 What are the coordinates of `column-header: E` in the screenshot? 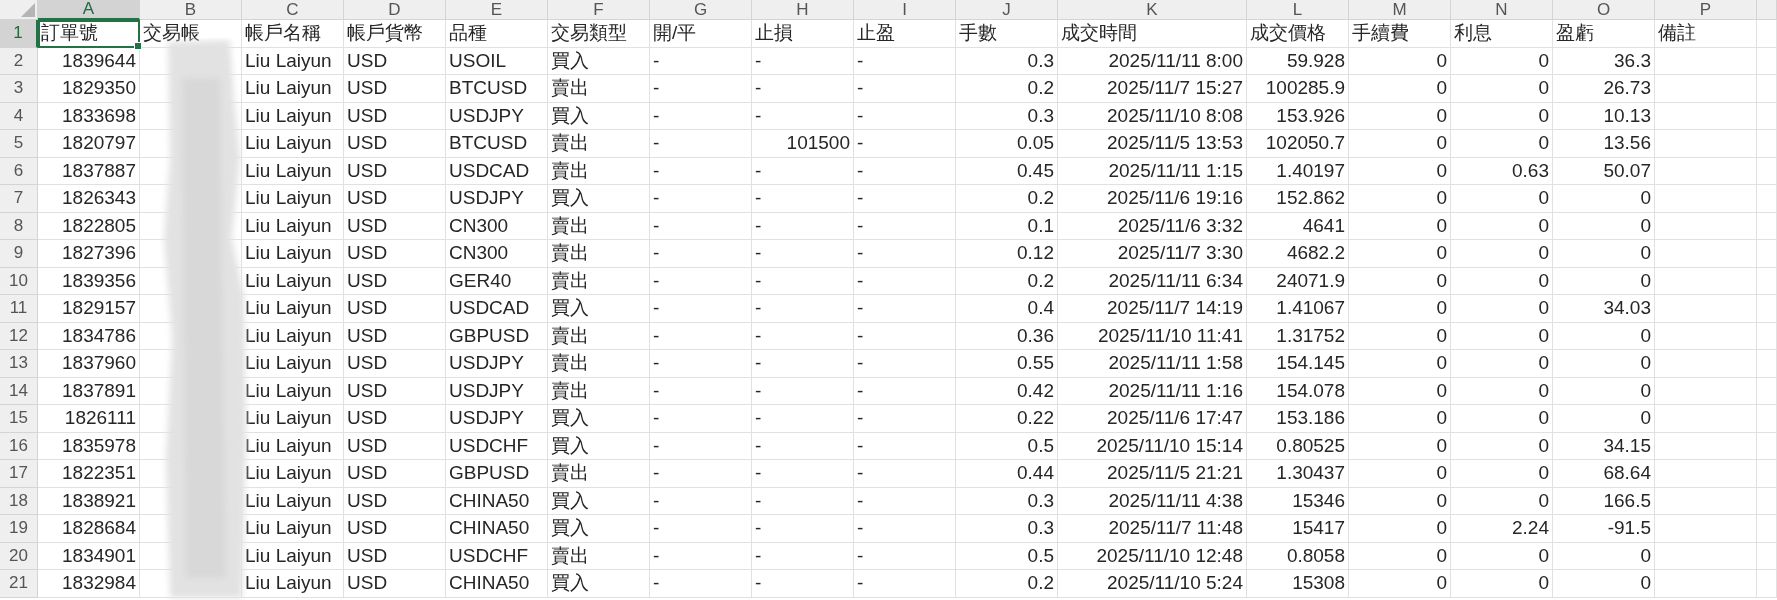 It's located at (497, 10).